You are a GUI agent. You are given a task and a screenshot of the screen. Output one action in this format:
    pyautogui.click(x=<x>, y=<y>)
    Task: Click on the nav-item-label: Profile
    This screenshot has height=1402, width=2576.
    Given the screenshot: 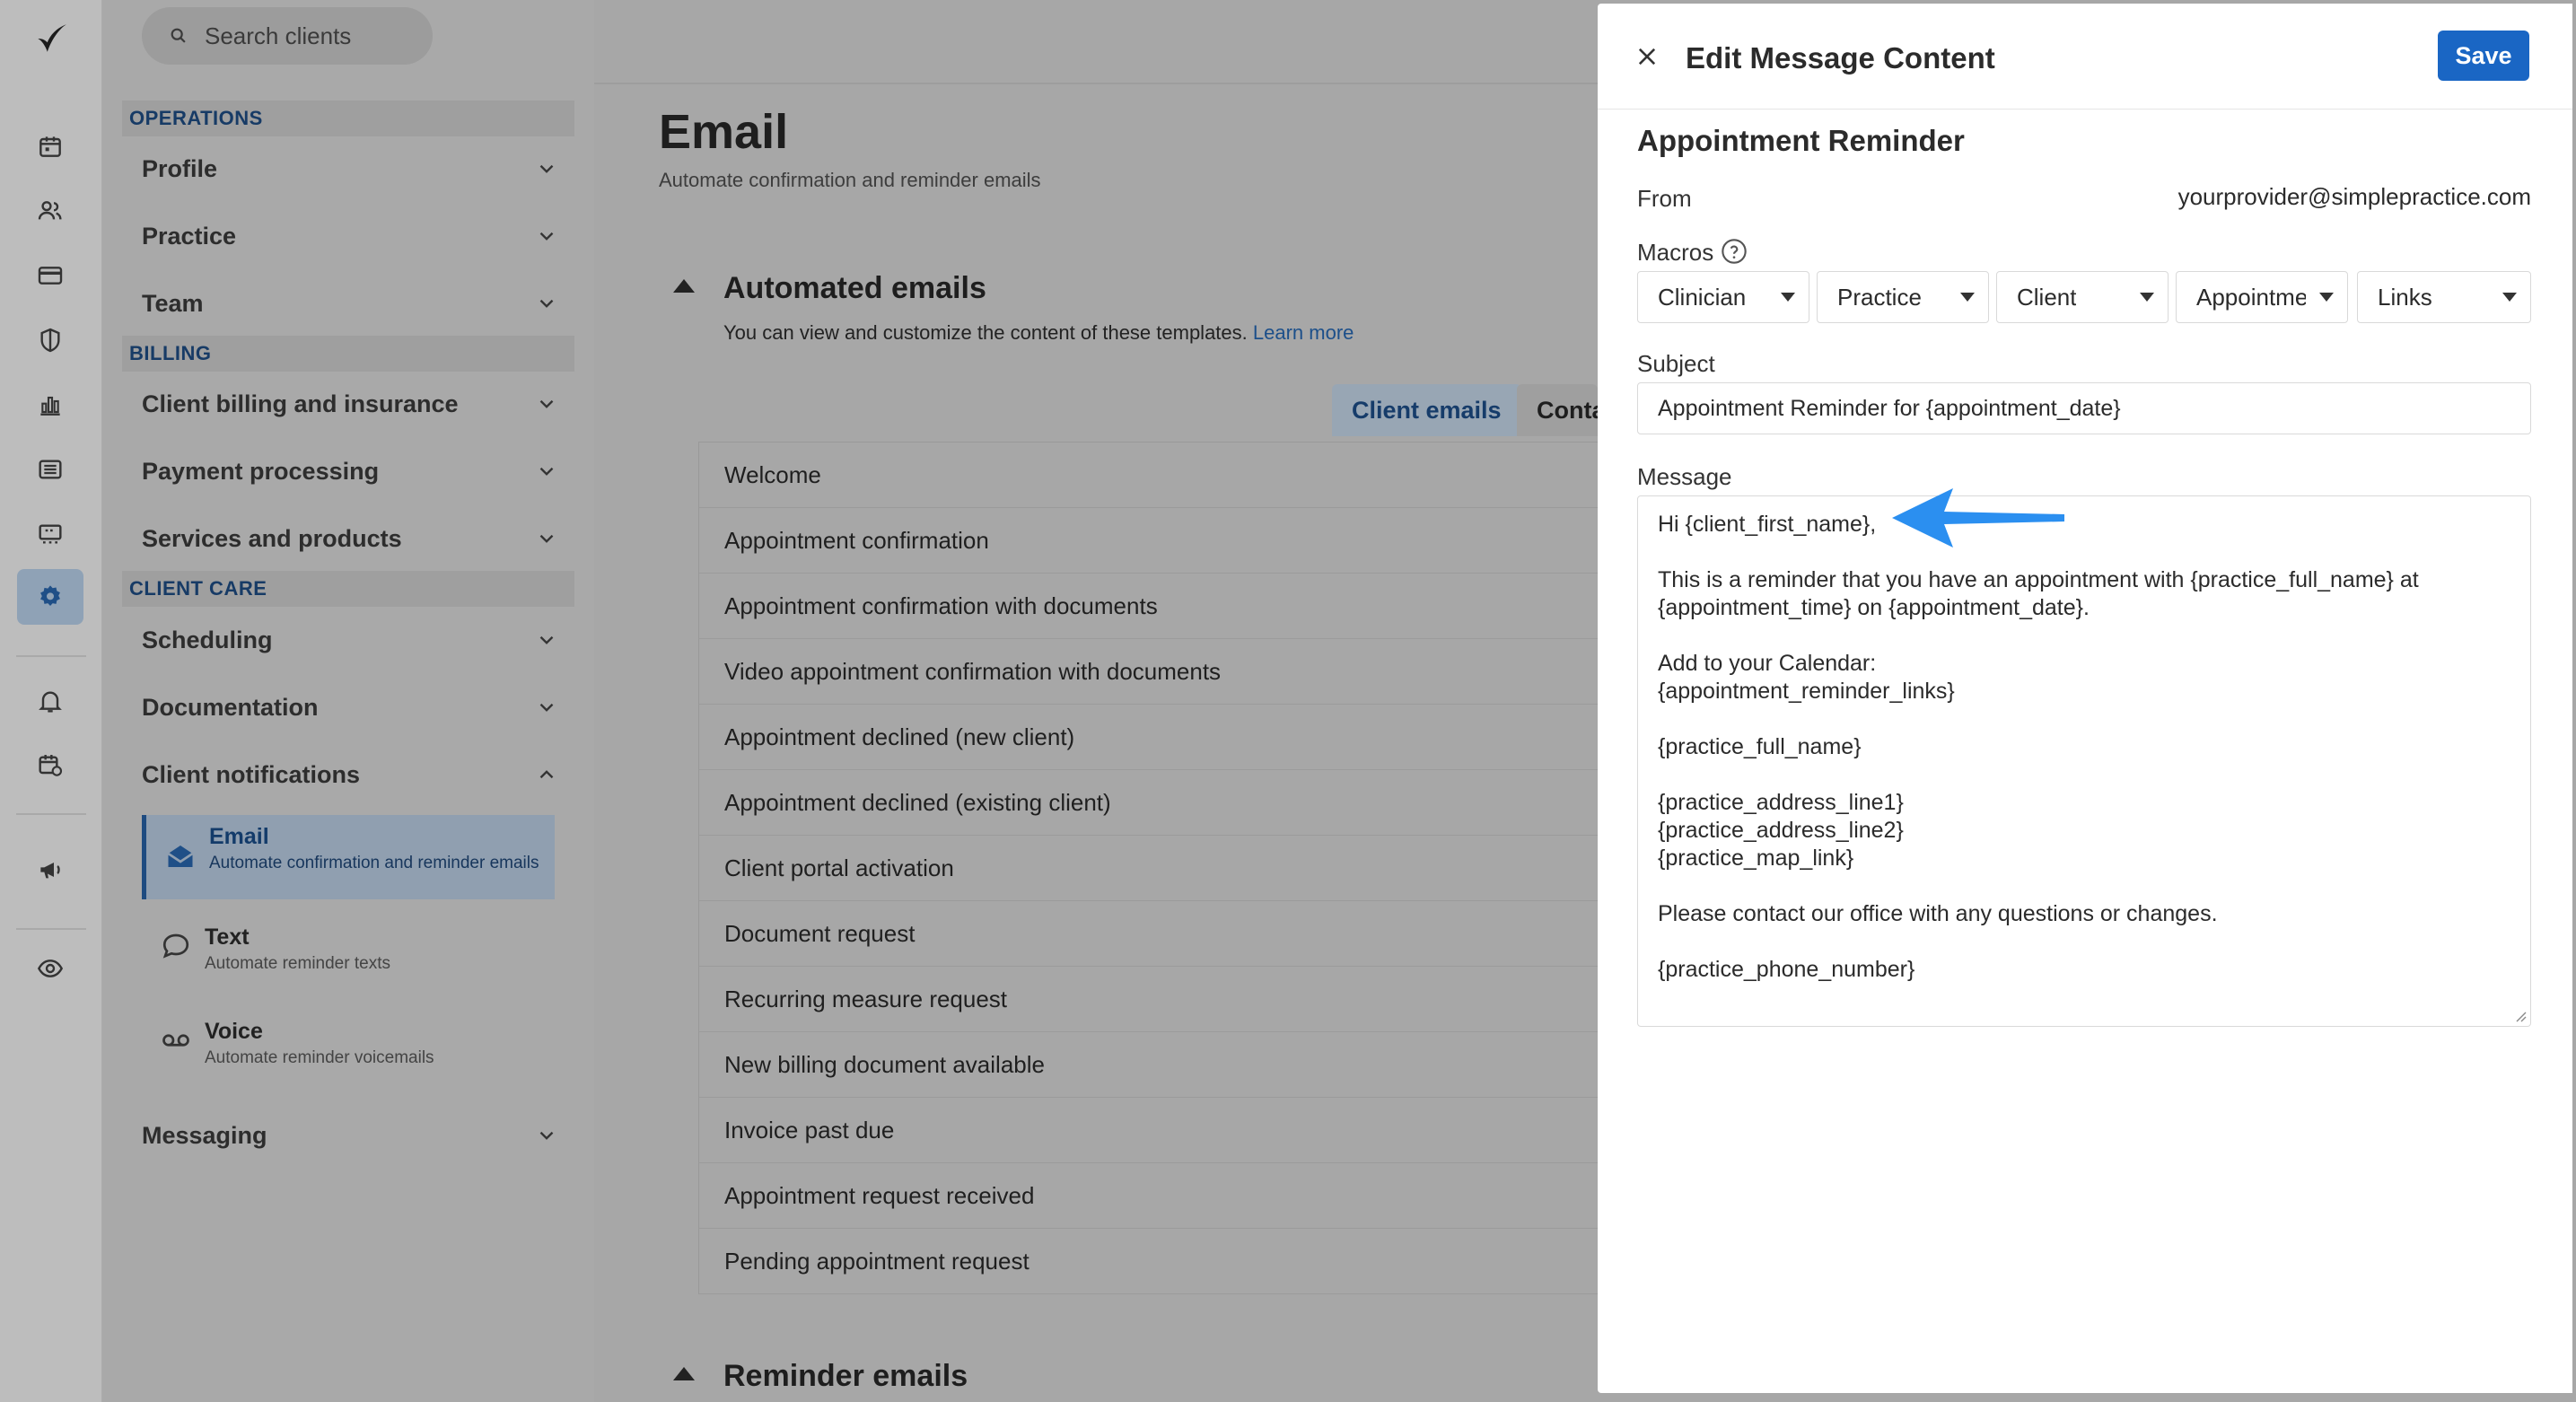 What is the action you would take?
    pyautogui.click(x=180, y=168)
    